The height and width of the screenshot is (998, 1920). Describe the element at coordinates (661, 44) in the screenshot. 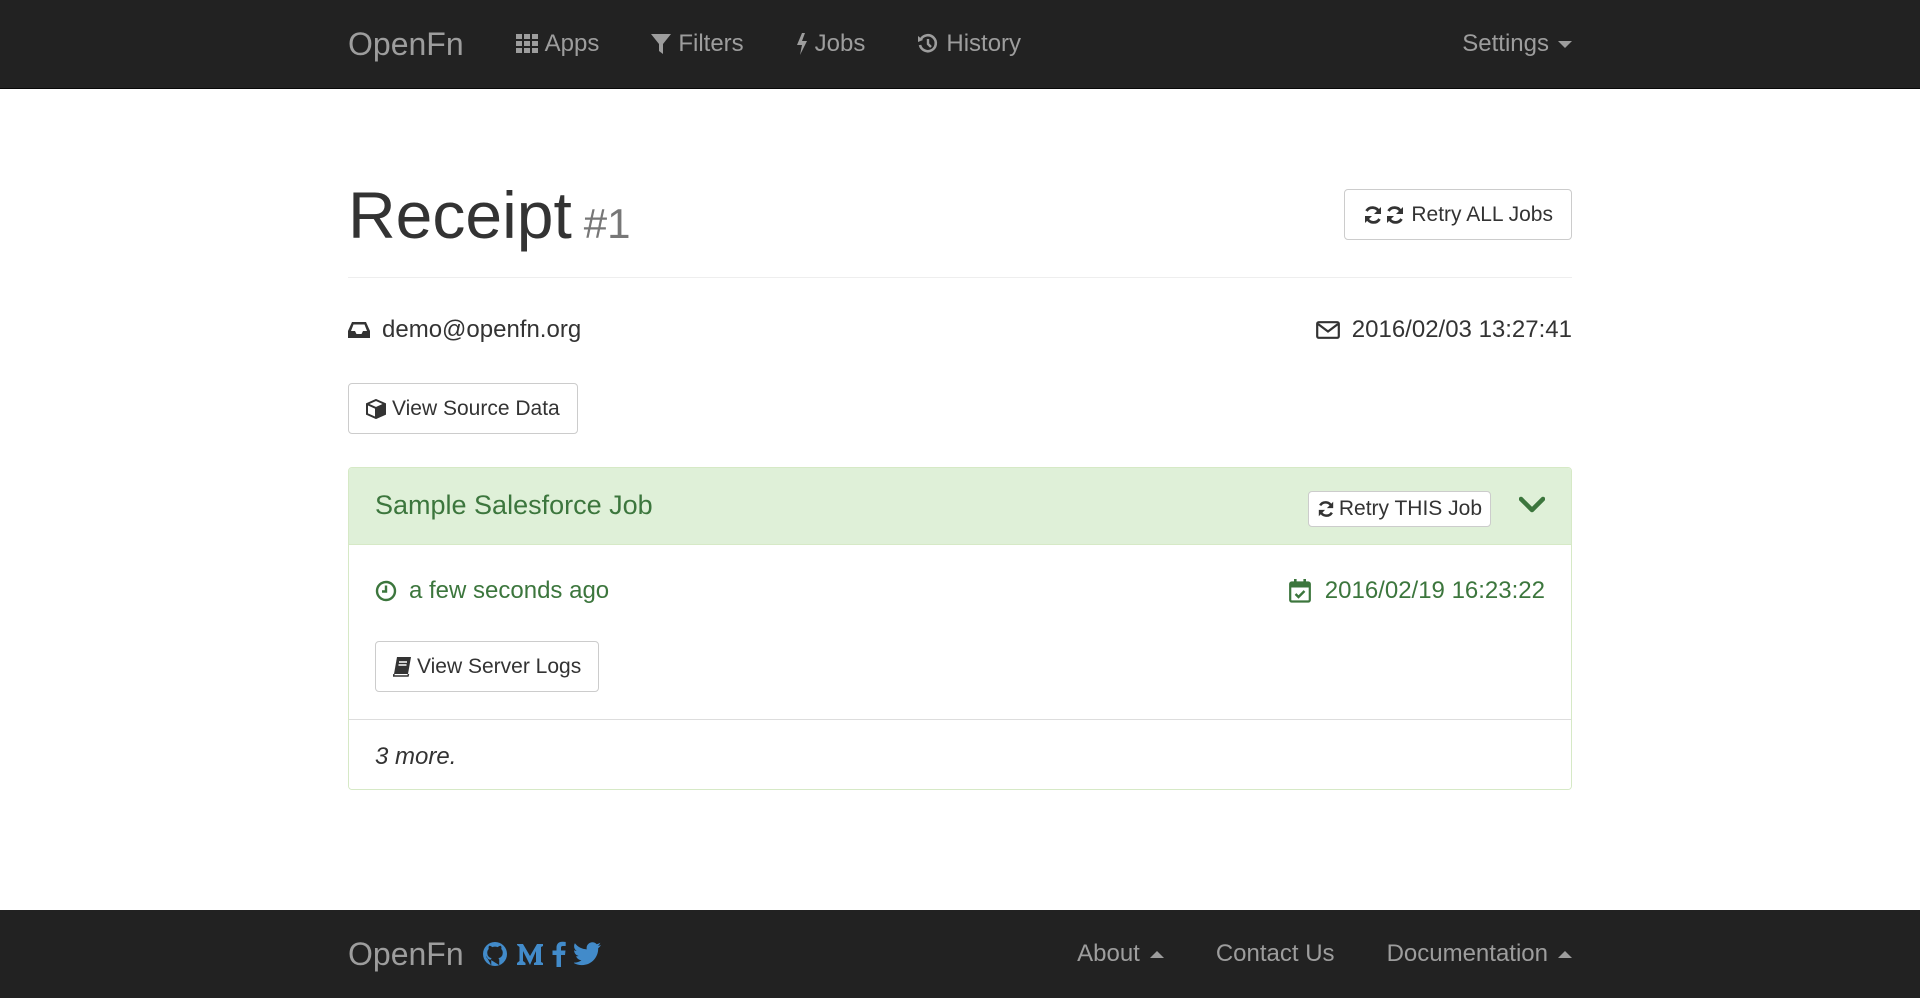

I see `filter-icon` at that location.